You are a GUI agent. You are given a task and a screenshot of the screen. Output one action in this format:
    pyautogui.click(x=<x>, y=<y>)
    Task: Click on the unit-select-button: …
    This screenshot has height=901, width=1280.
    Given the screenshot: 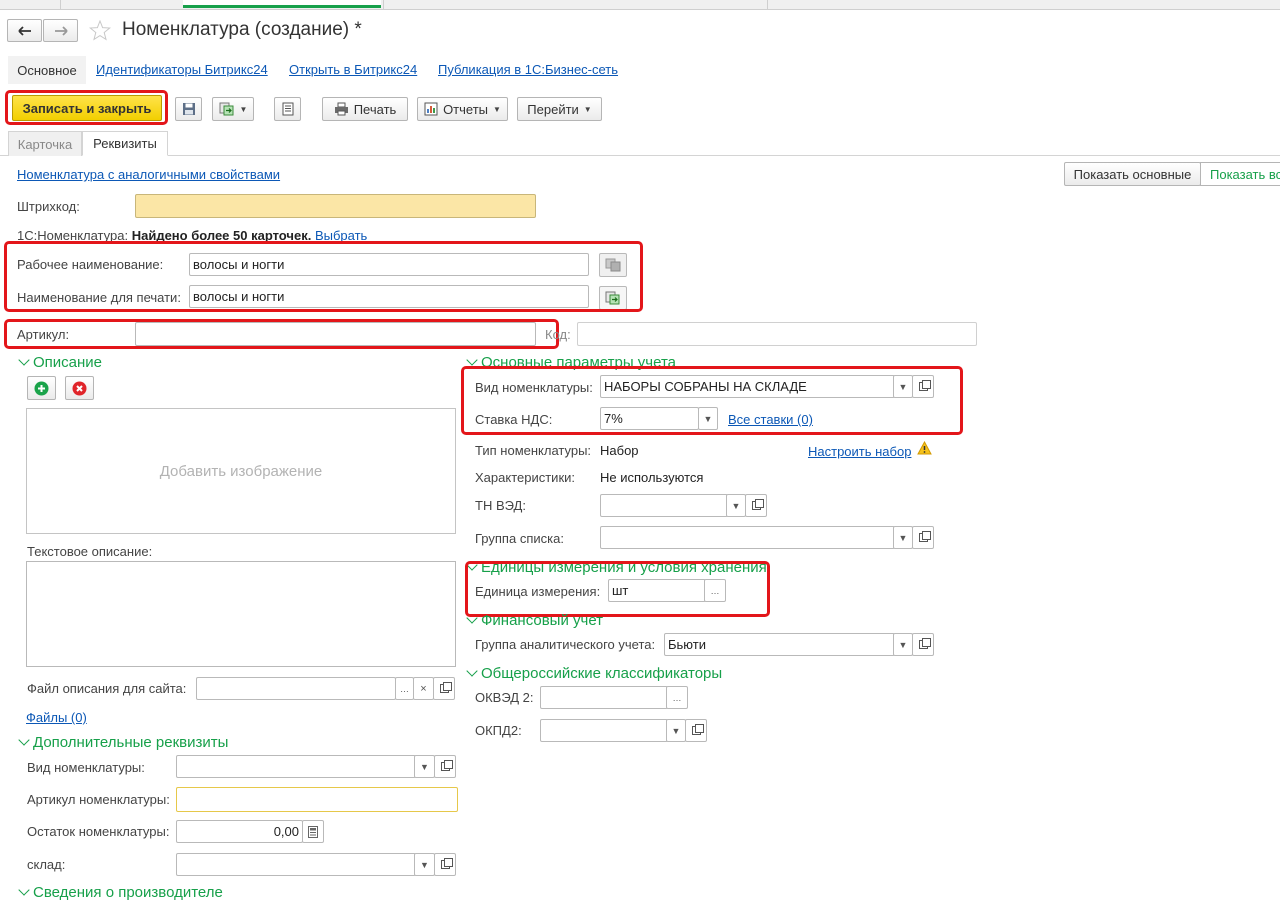 What is the action you would take?
    pyautogui.click(x=715, y=590)
    